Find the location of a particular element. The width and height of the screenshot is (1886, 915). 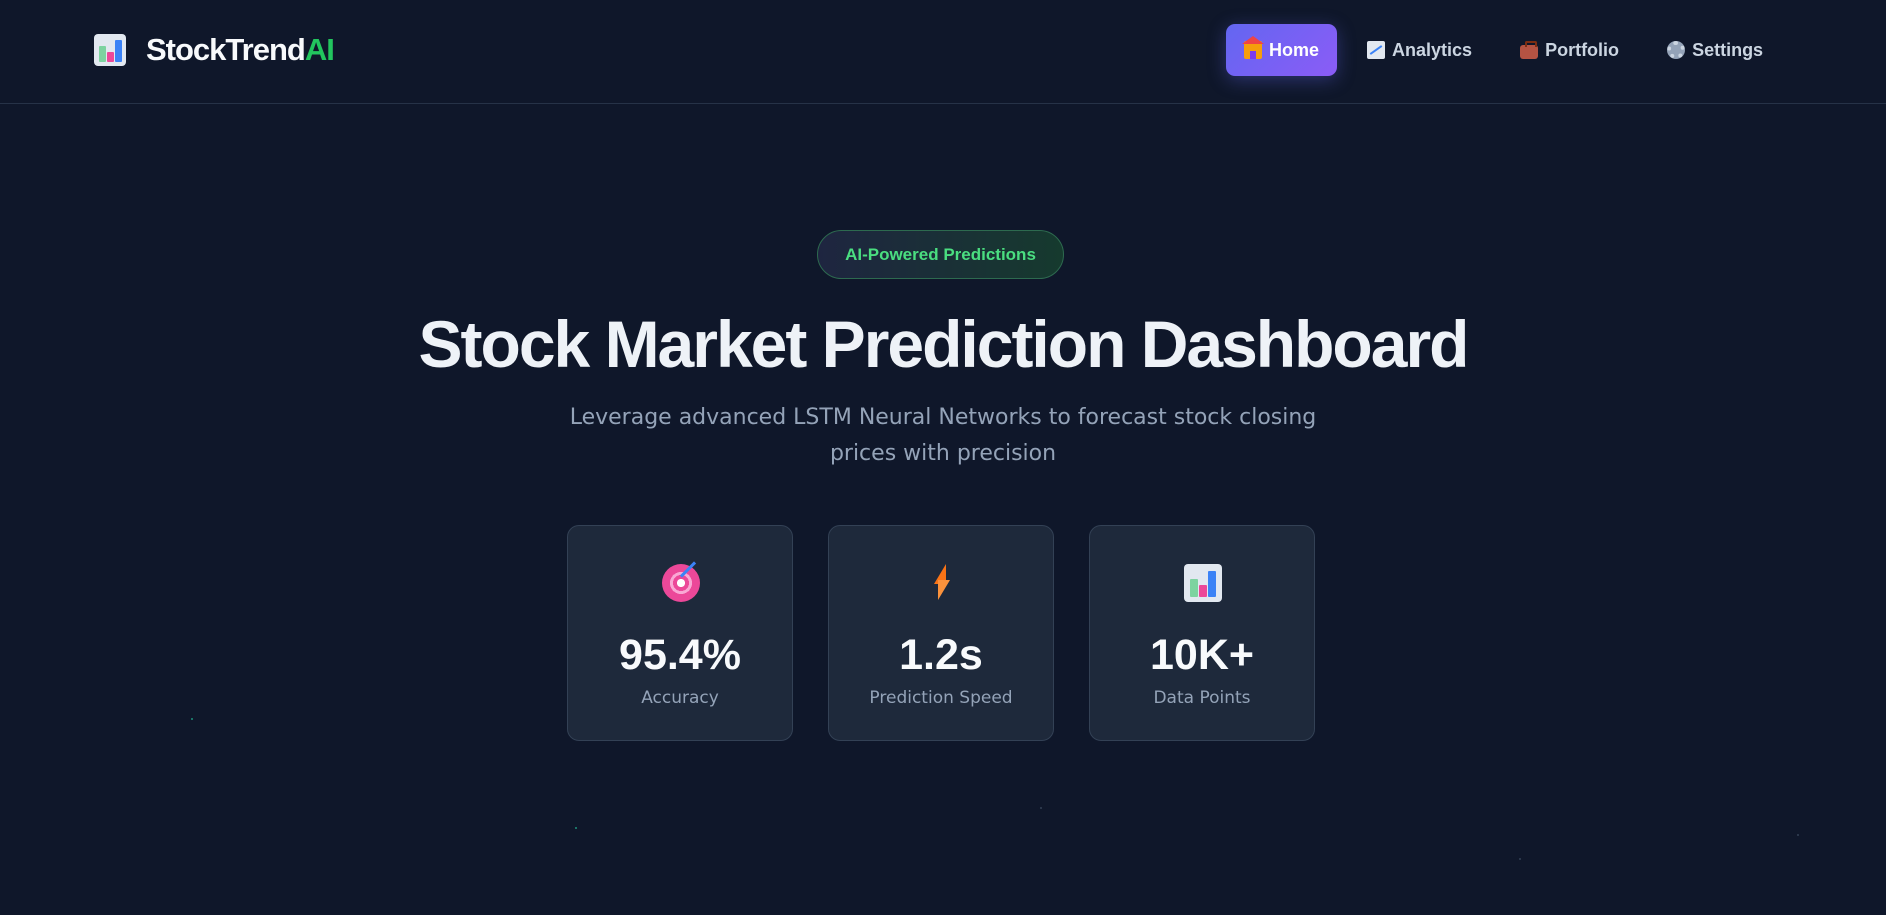

nav-item-label: Settings is located at coordinates (1728, 49).